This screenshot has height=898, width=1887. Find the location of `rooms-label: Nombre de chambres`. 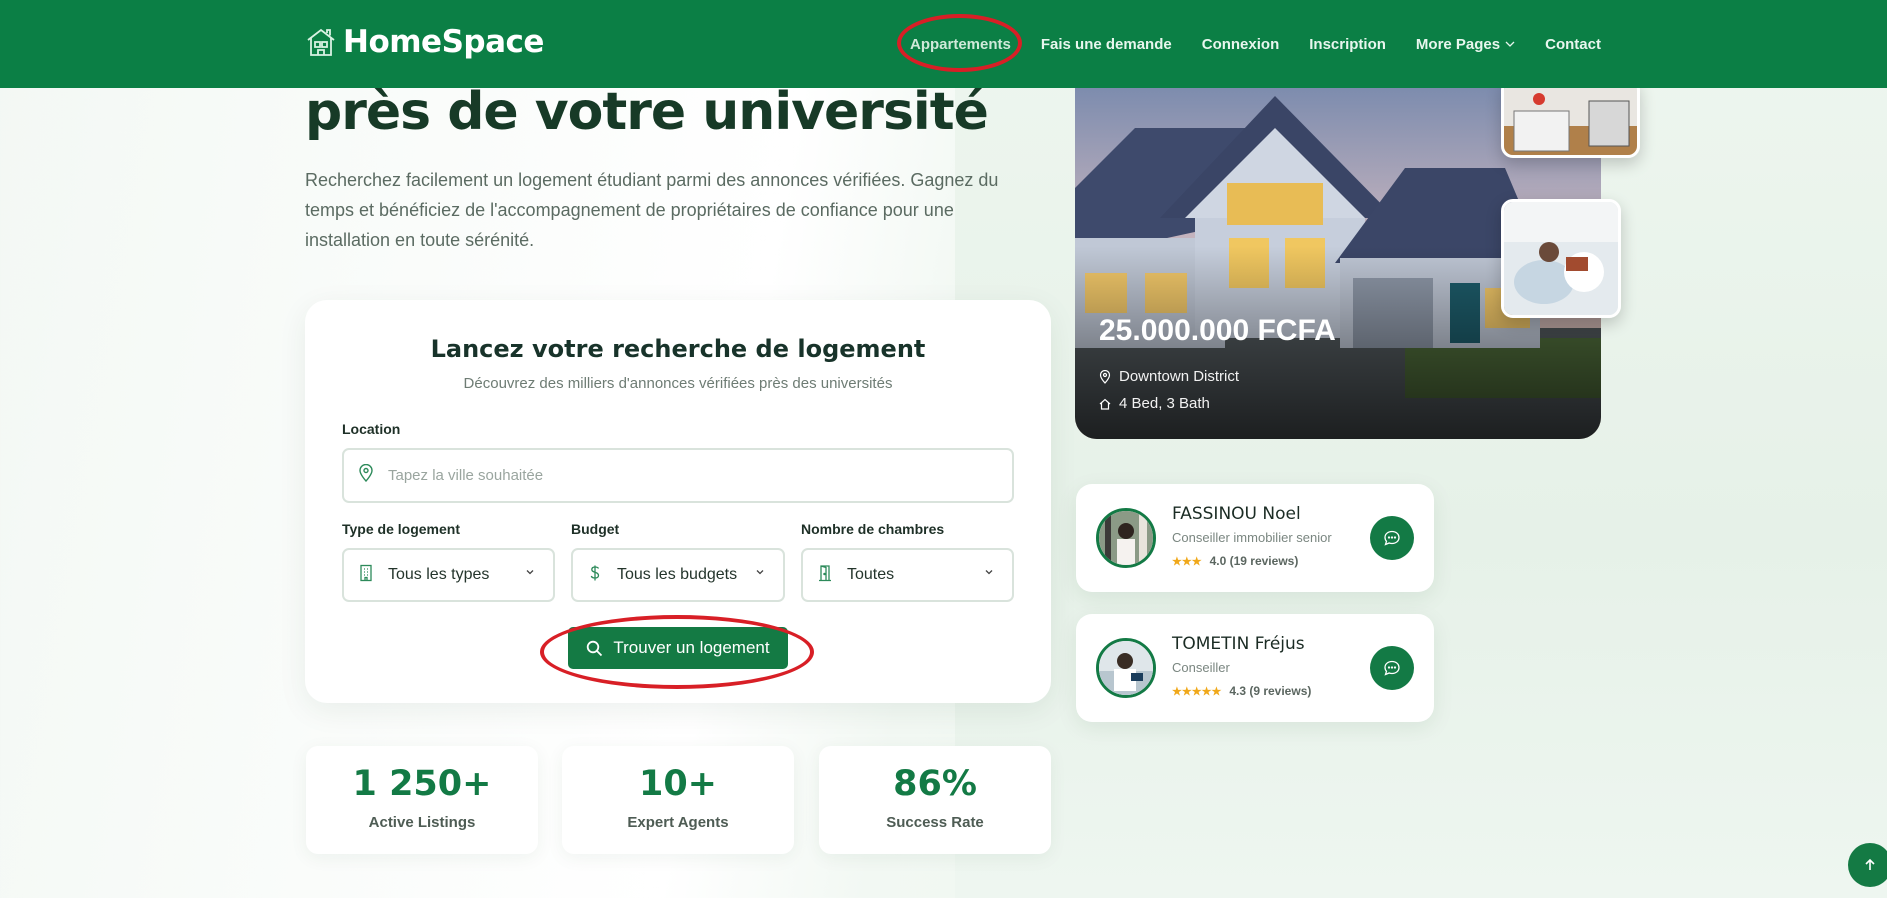

rooms-label: Nombre de chambres is located at coordinates (873, 529).